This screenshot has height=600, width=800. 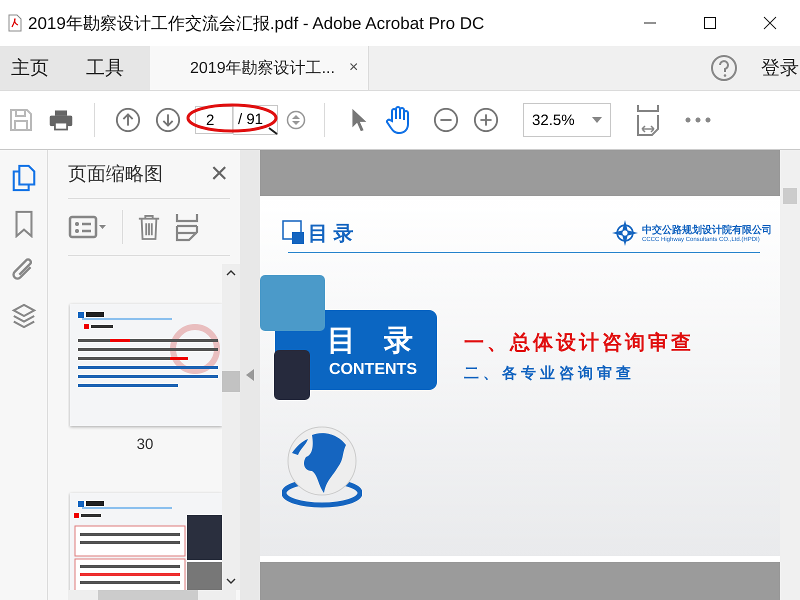 What do you see at coordinates (780, 68) in the screenshot?
I see `sign-in-link: 登录` at bounding box center [780, 68].